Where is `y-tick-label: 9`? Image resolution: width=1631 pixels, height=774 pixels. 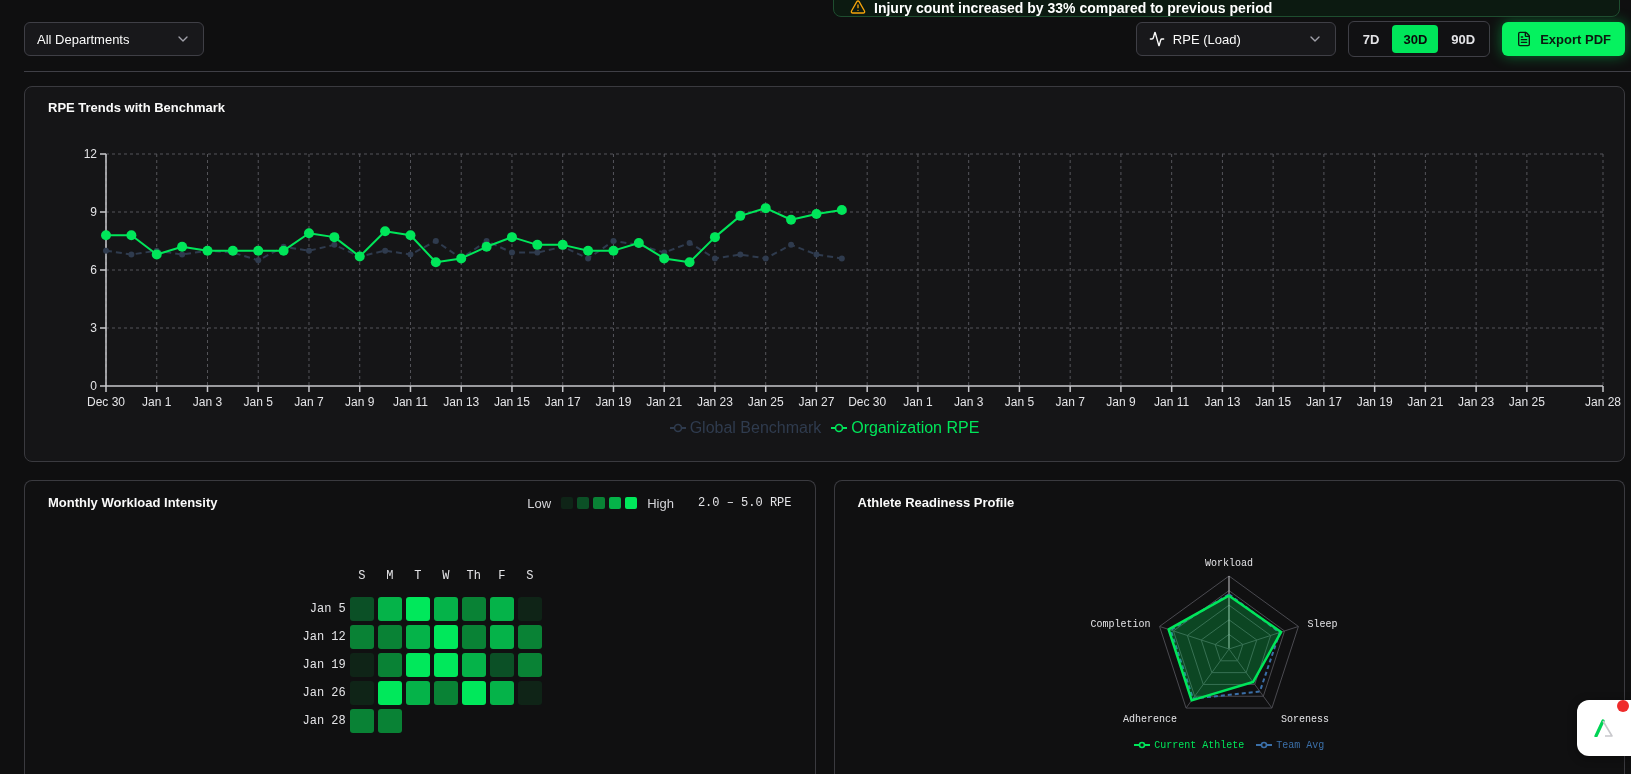
y-tick-label: 9 is located at coordinates (93, 212).